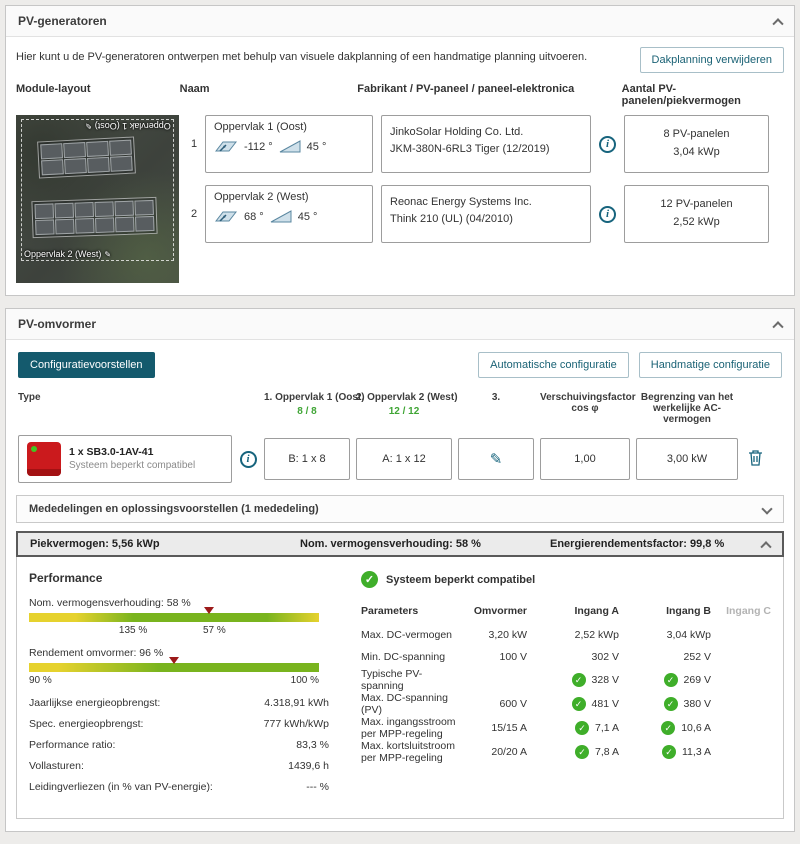 The height and width of the screenshot is (844, 800). What do you see at coordinates (172, 630) in the screenshot?
I see `nominal-ratio-ticks: 135 % 57 %` at bounding box center [172, 630].